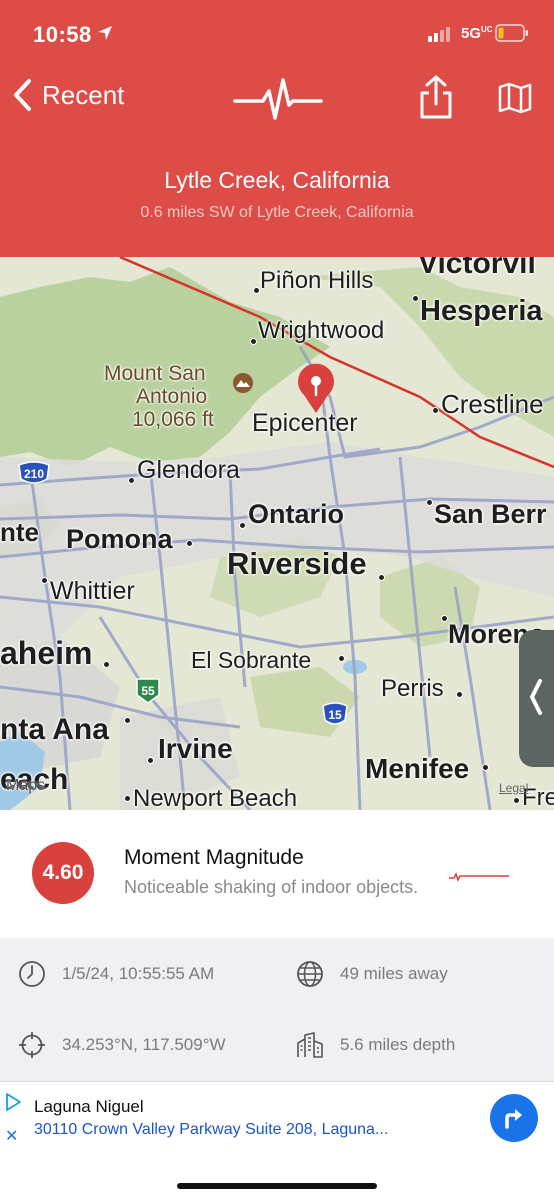 This screenshot has width=554, height=1200. What do you see at coordinates (243, 383) in the screenshot?
I see `mountain-peak-icon` at bounding box center [243, 383].